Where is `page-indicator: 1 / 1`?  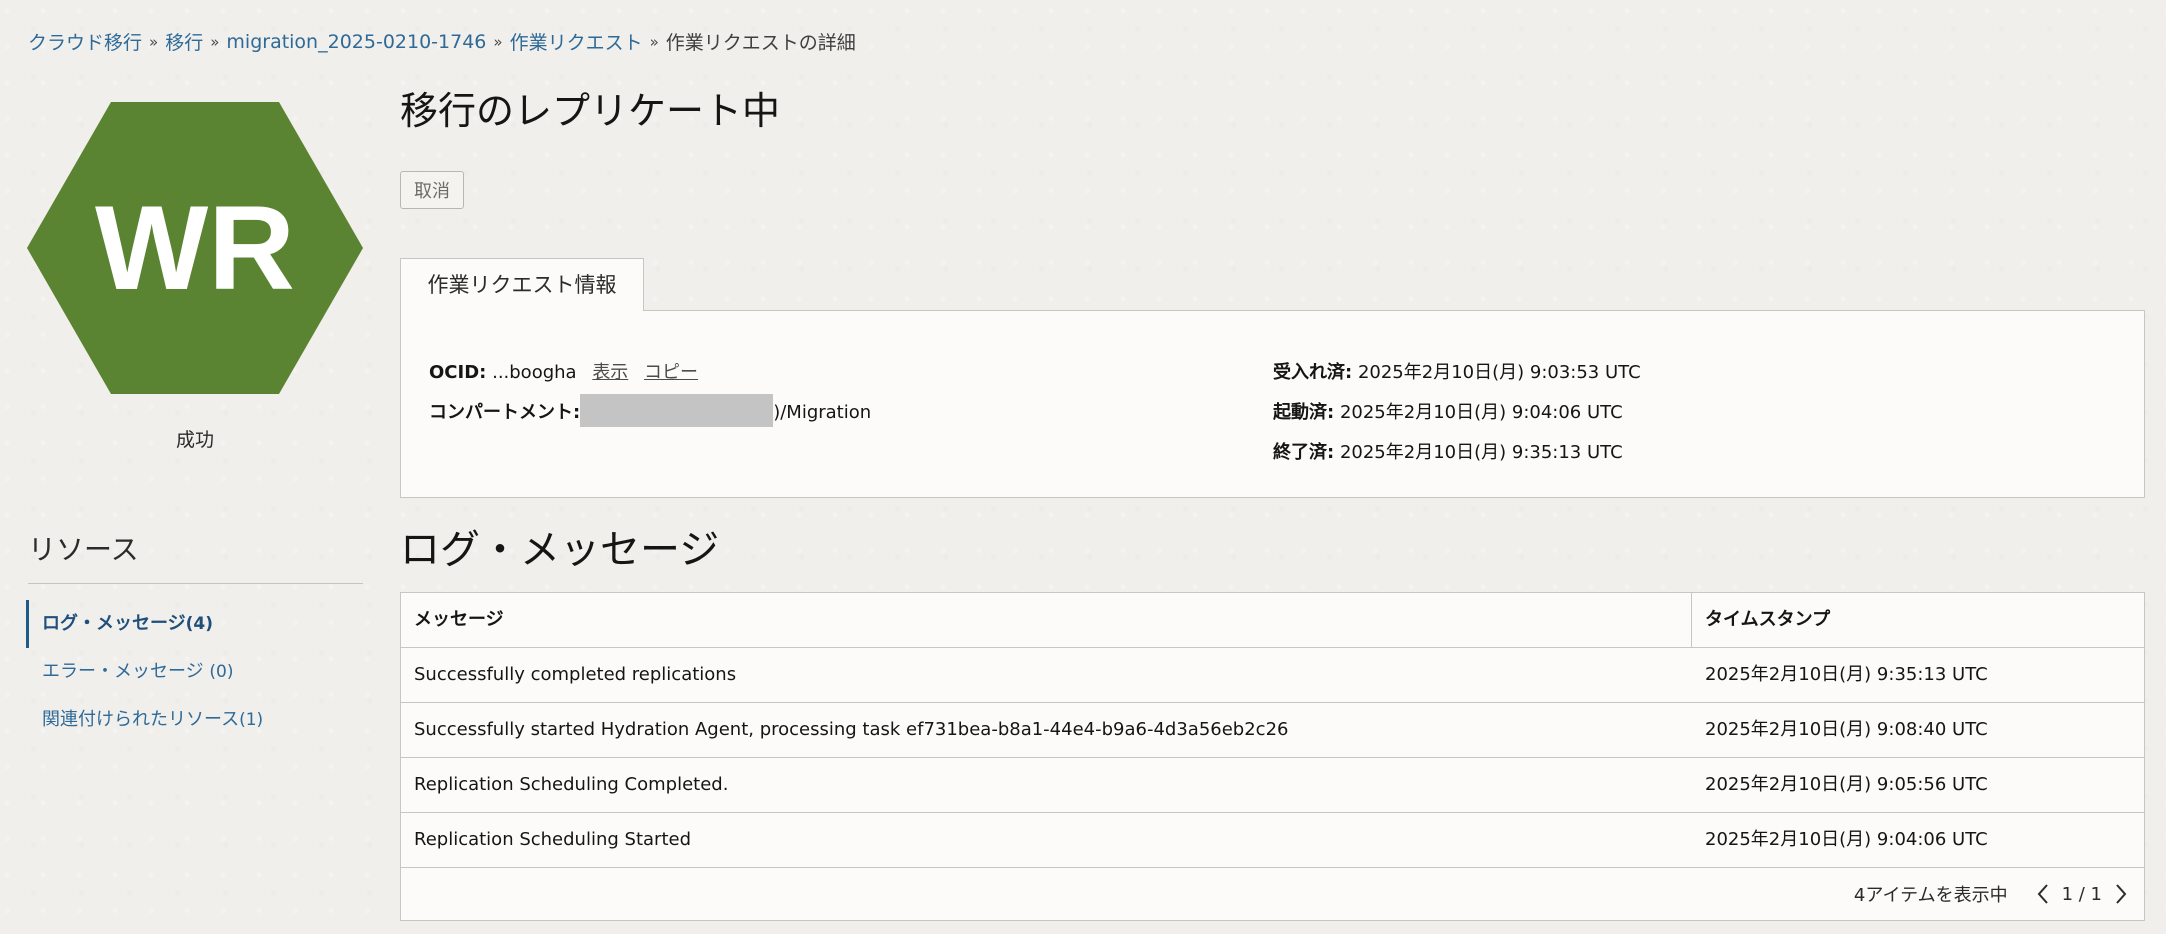 page-indicator: 1 / 1 is located at coordinates (2081, 894).